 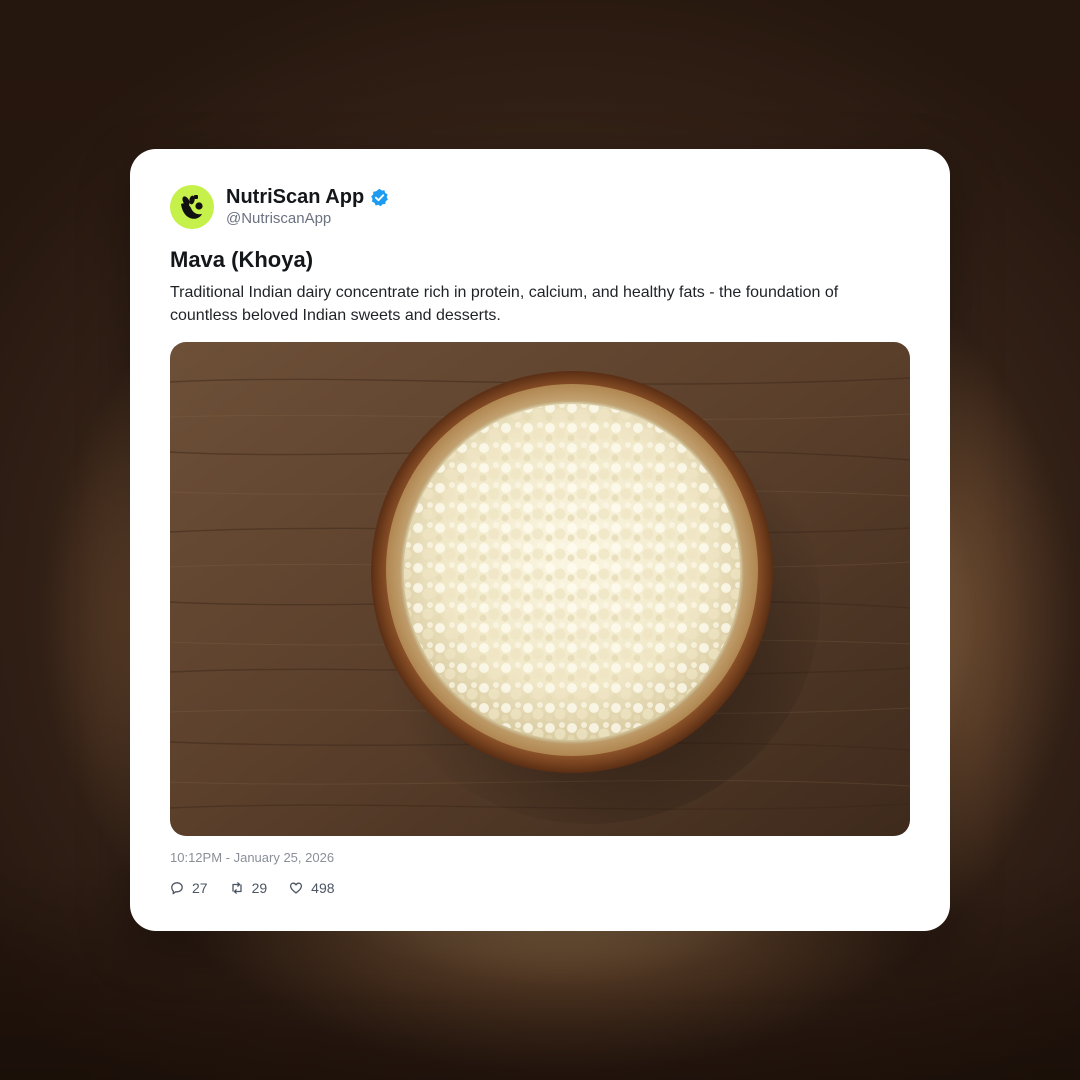 I want to click on like-count: 498, so click(x=323, y=888).